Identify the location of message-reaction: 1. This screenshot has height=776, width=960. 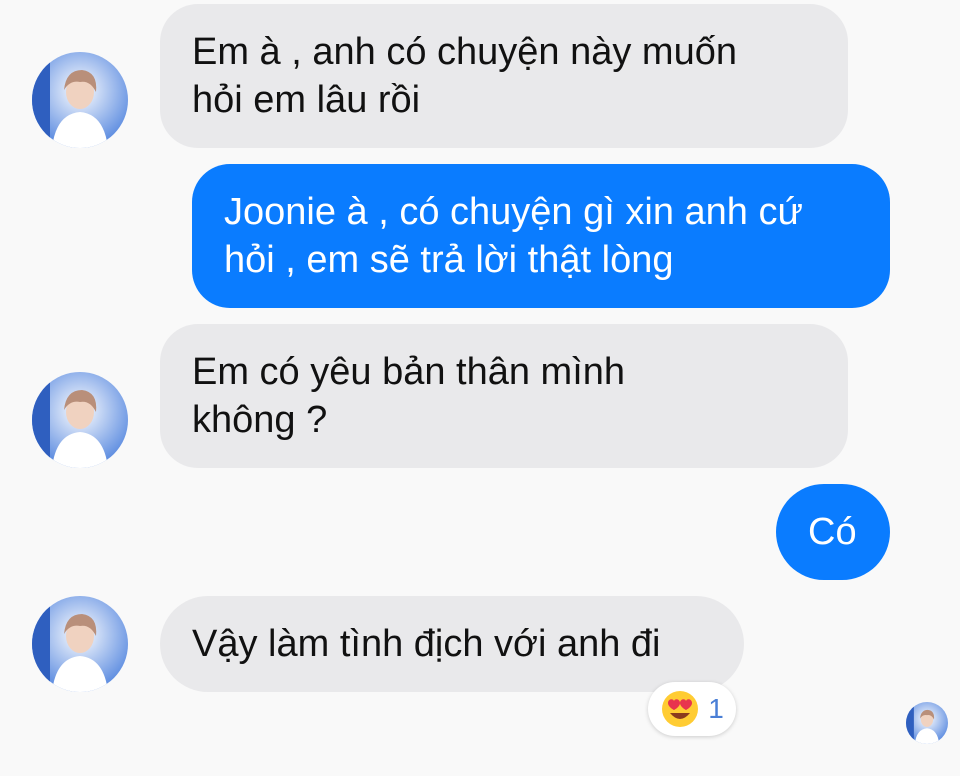
(692, 709).